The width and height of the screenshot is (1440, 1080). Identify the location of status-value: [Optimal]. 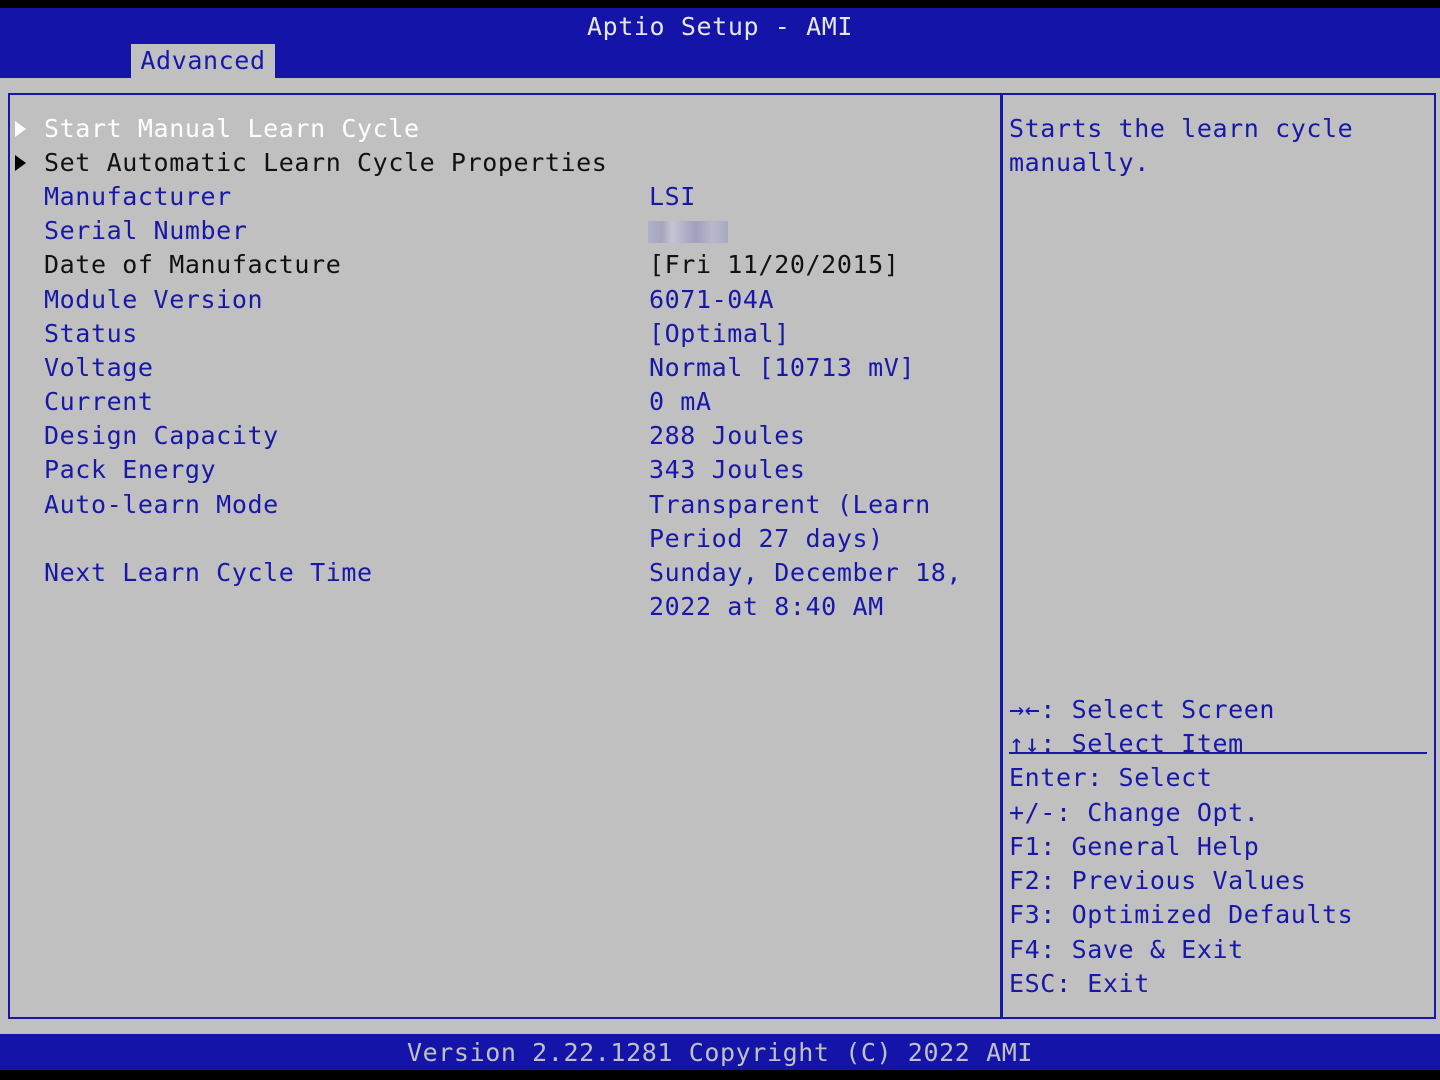
(719, 333).